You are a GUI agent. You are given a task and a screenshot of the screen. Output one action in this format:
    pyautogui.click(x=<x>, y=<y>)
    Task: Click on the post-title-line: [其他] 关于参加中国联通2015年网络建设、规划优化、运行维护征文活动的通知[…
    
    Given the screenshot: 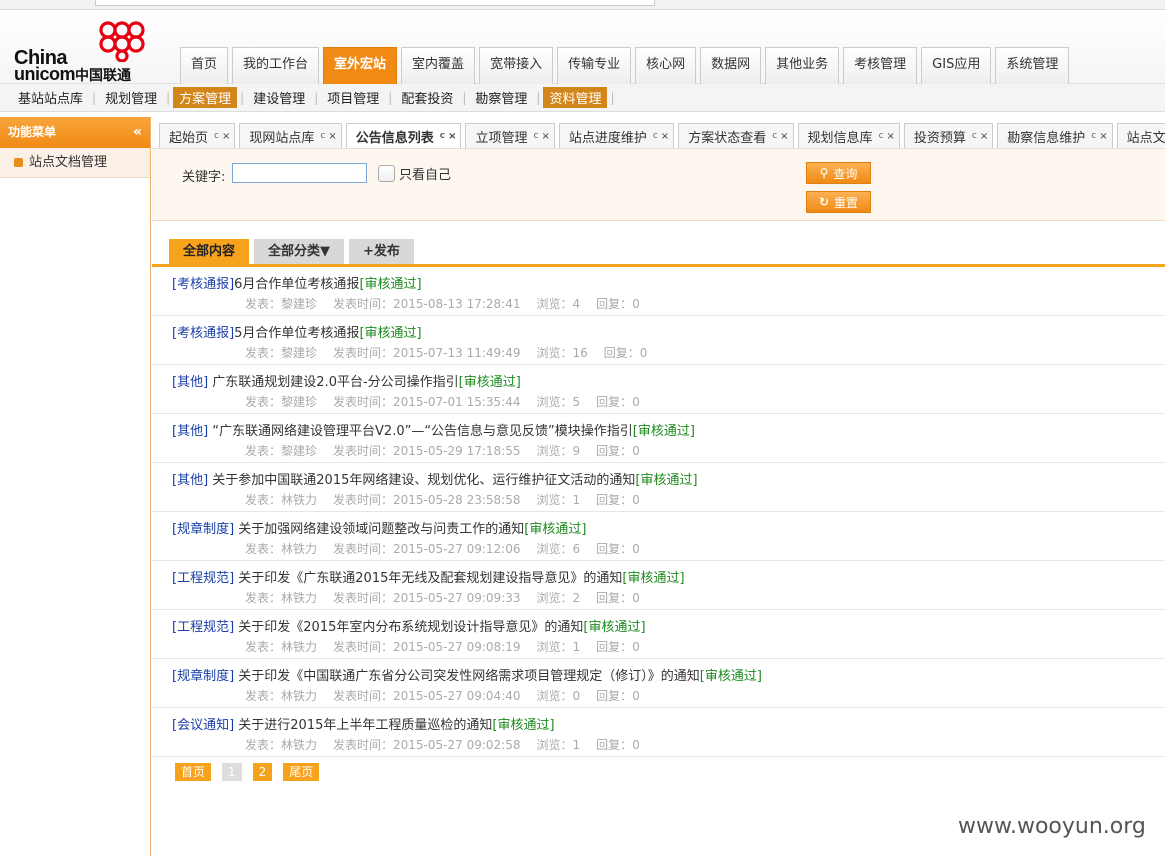 What is the action you would take?
    pyautogui.click(x=435, y=478)
    